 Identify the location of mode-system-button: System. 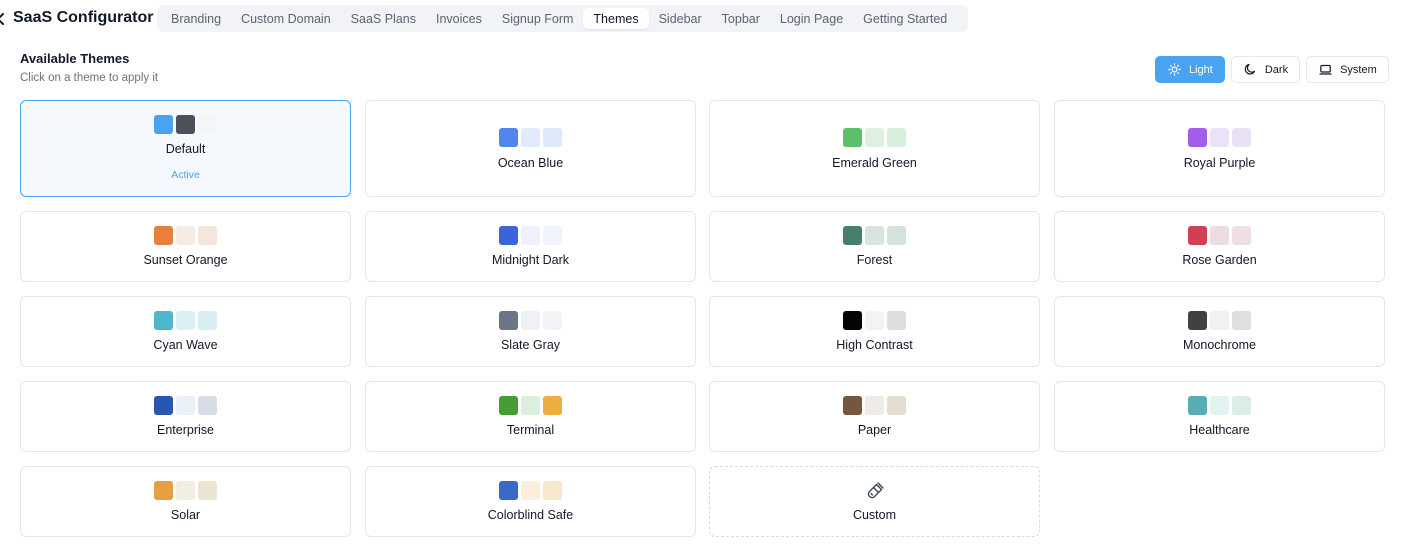
(1347, 69).